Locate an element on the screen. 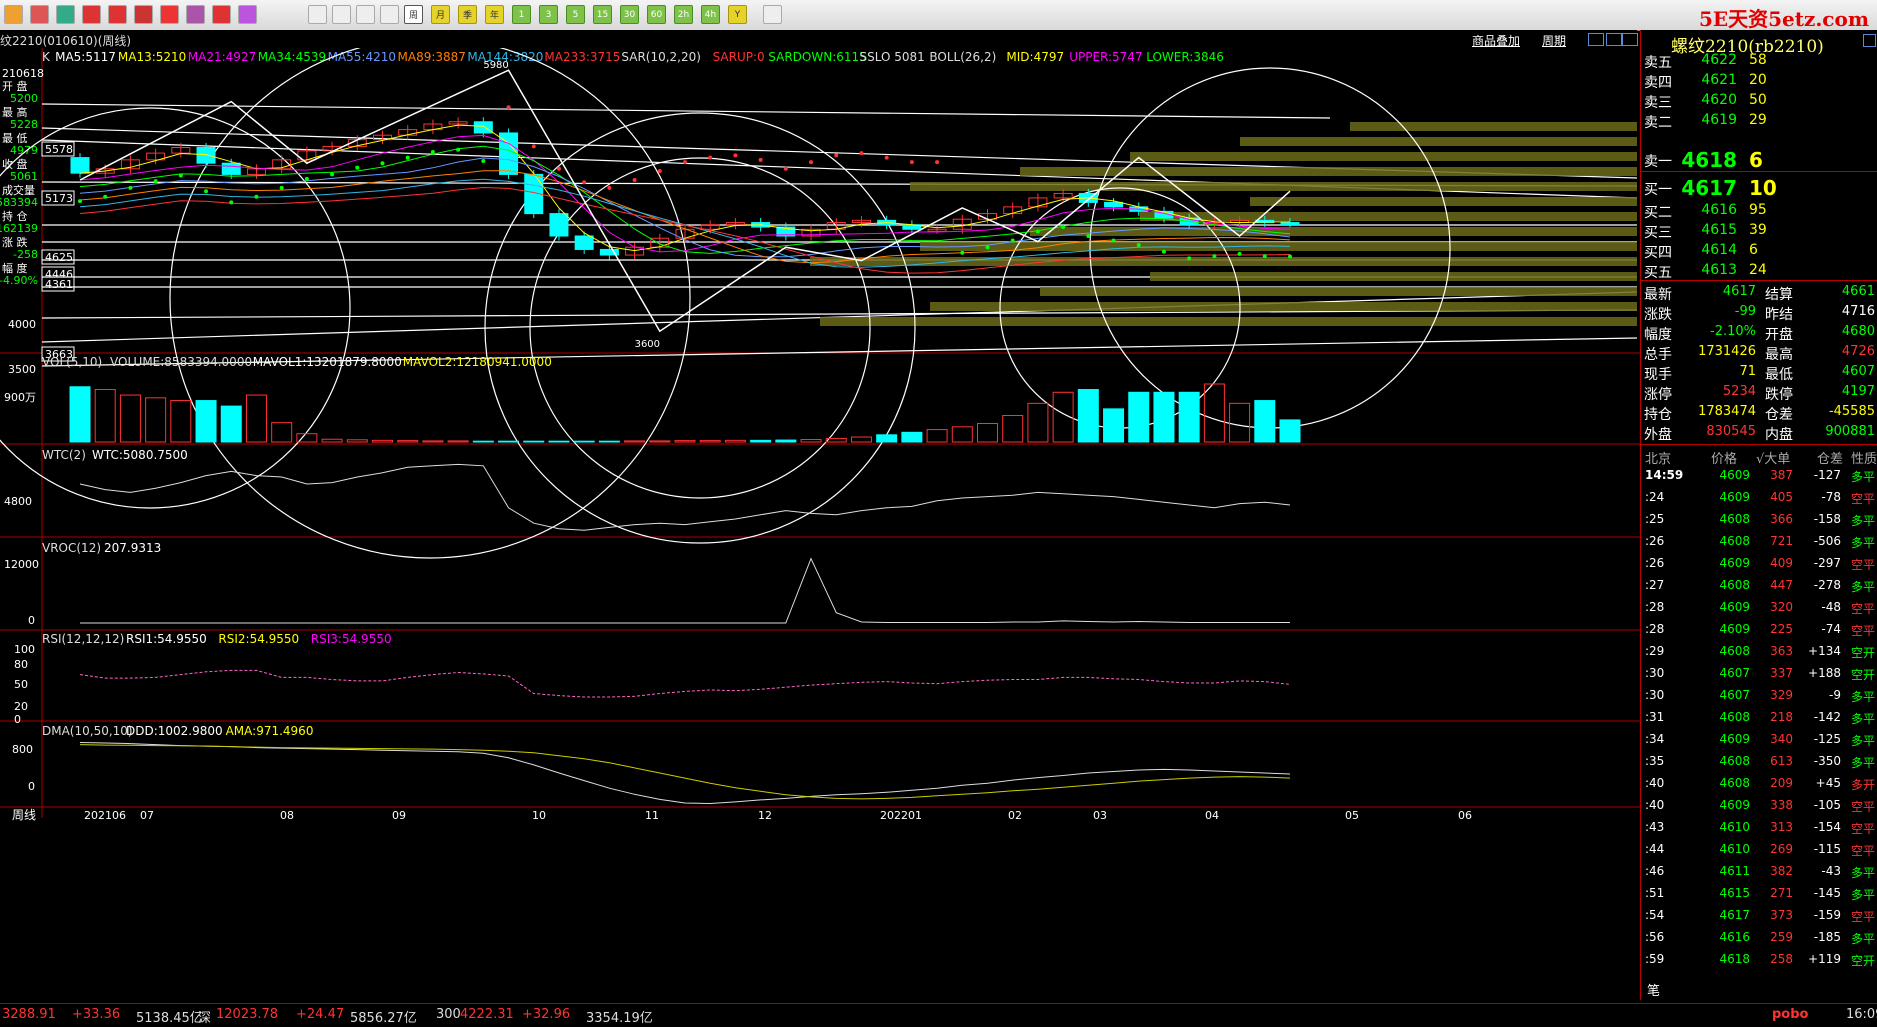 Image resolution: width=1877 pixels, height=1027 pixels. period-button-9: 60 is located at coordinates (656, 14).